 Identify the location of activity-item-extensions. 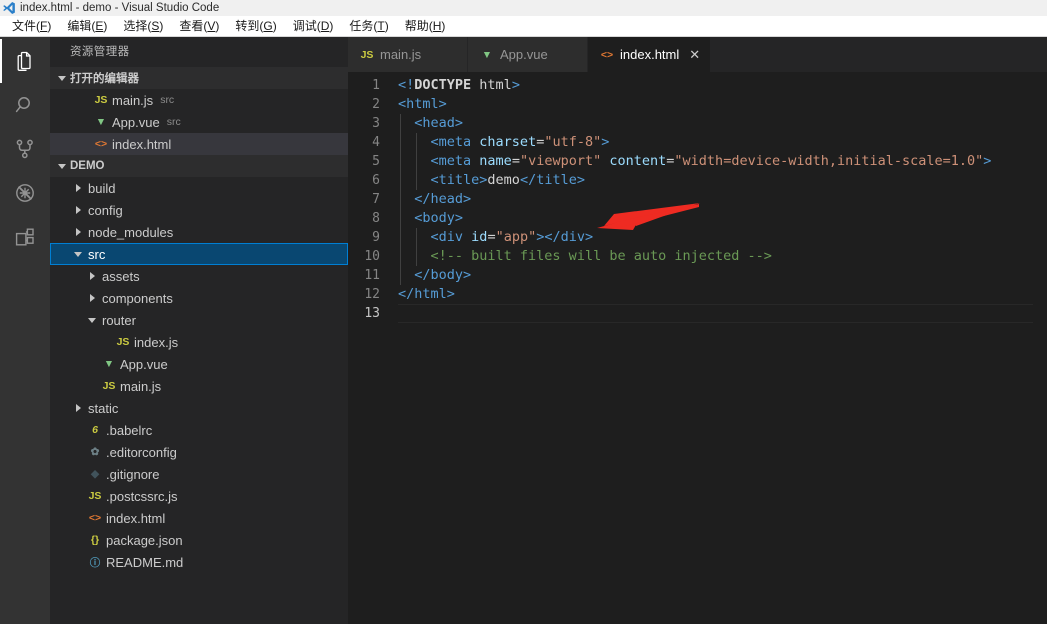
(25, 237).